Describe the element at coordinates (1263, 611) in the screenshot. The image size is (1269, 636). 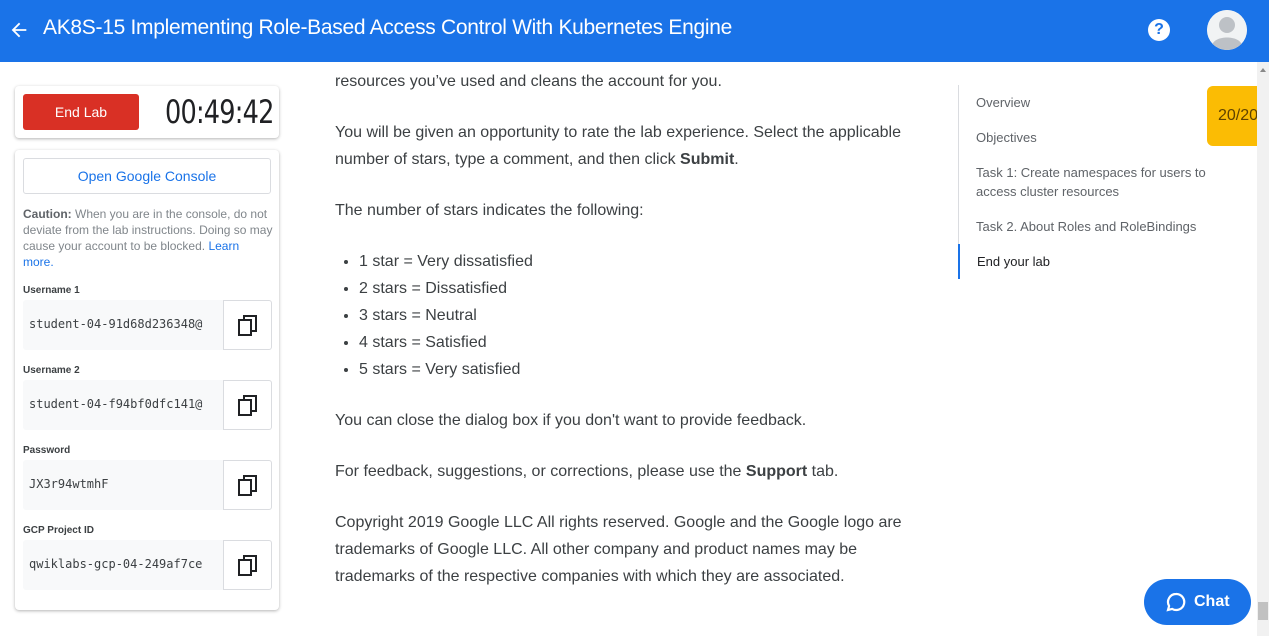
I see `scrollbar-thumb` at that location.